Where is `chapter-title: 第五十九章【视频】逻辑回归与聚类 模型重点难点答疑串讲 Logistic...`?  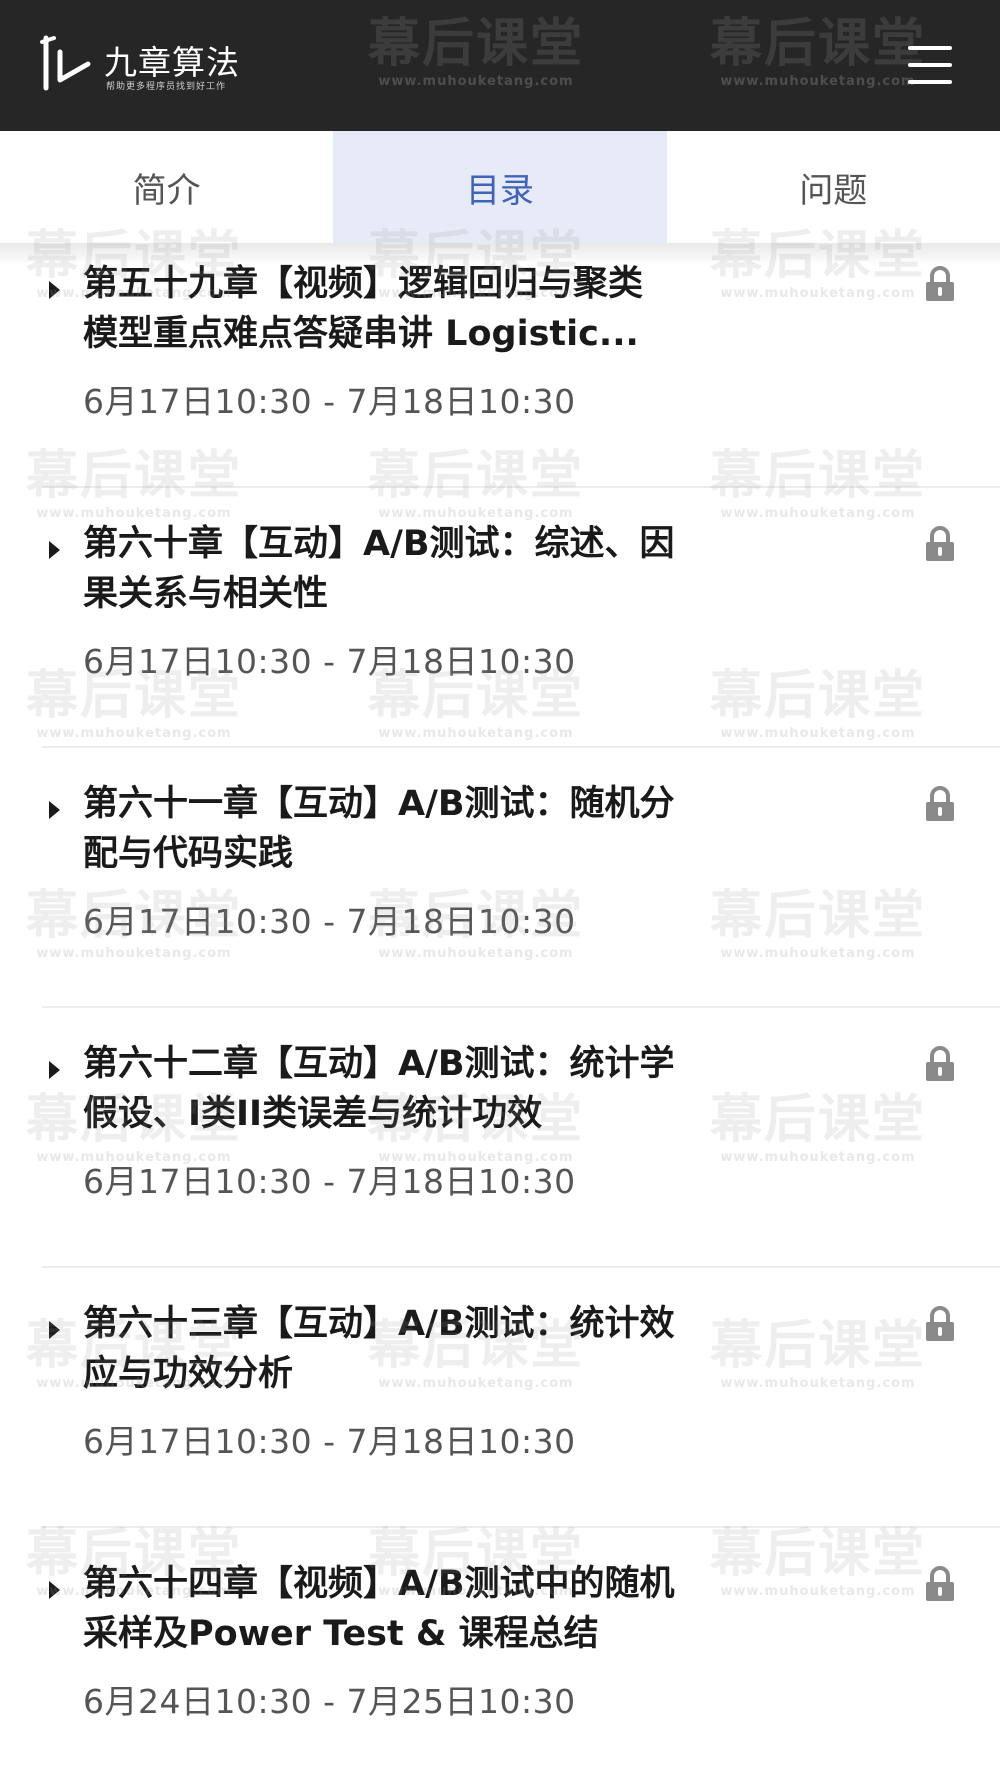 chapter-title: 第五十九章【视频】逻辑回归与聚类 模型重点难点答疑串讲 Logistic... is located at coordinates (363, 309).